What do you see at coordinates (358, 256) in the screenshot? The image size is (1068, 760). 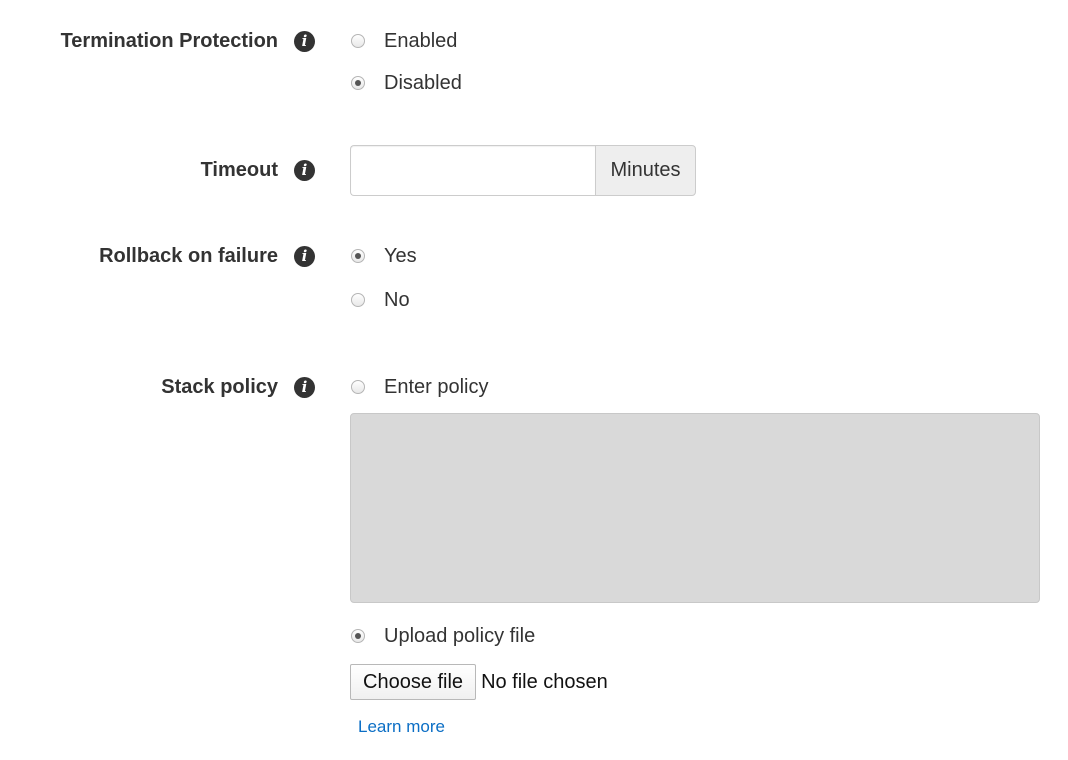 I see `rollback-yes-radio` at bounding box center [358, 256].